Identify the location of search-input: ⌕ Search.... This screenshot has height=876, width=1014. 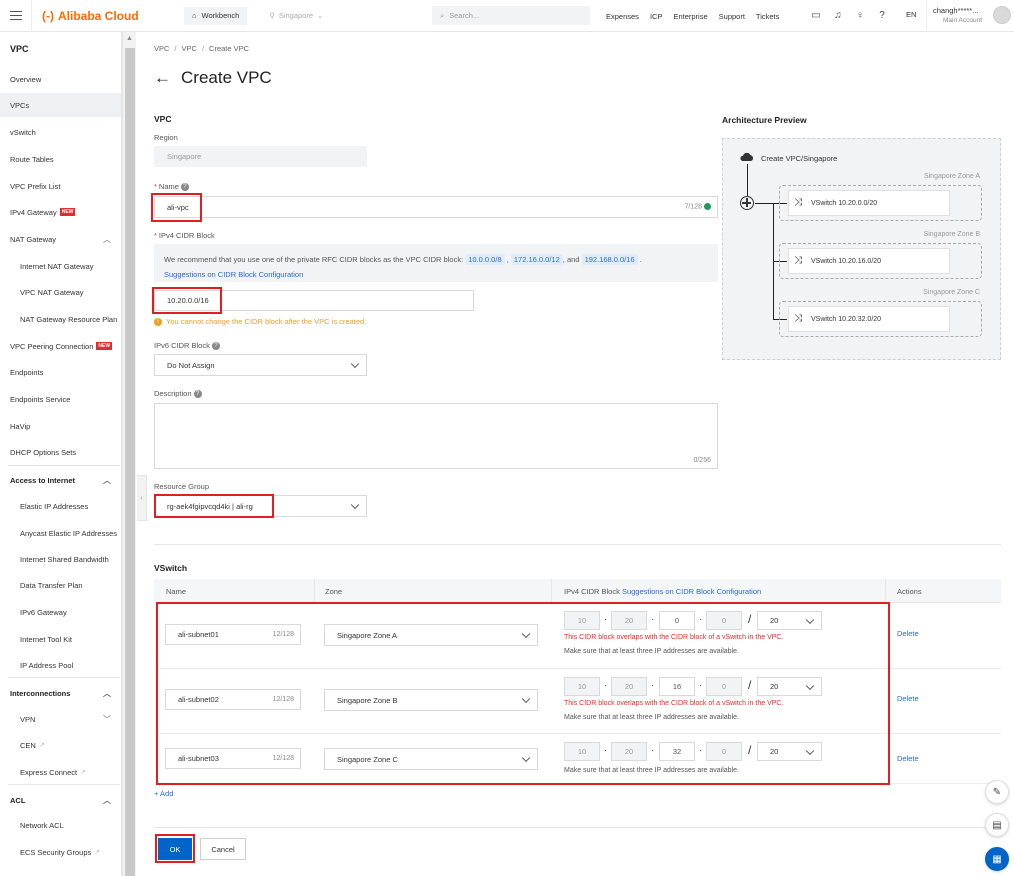
(511, 15).